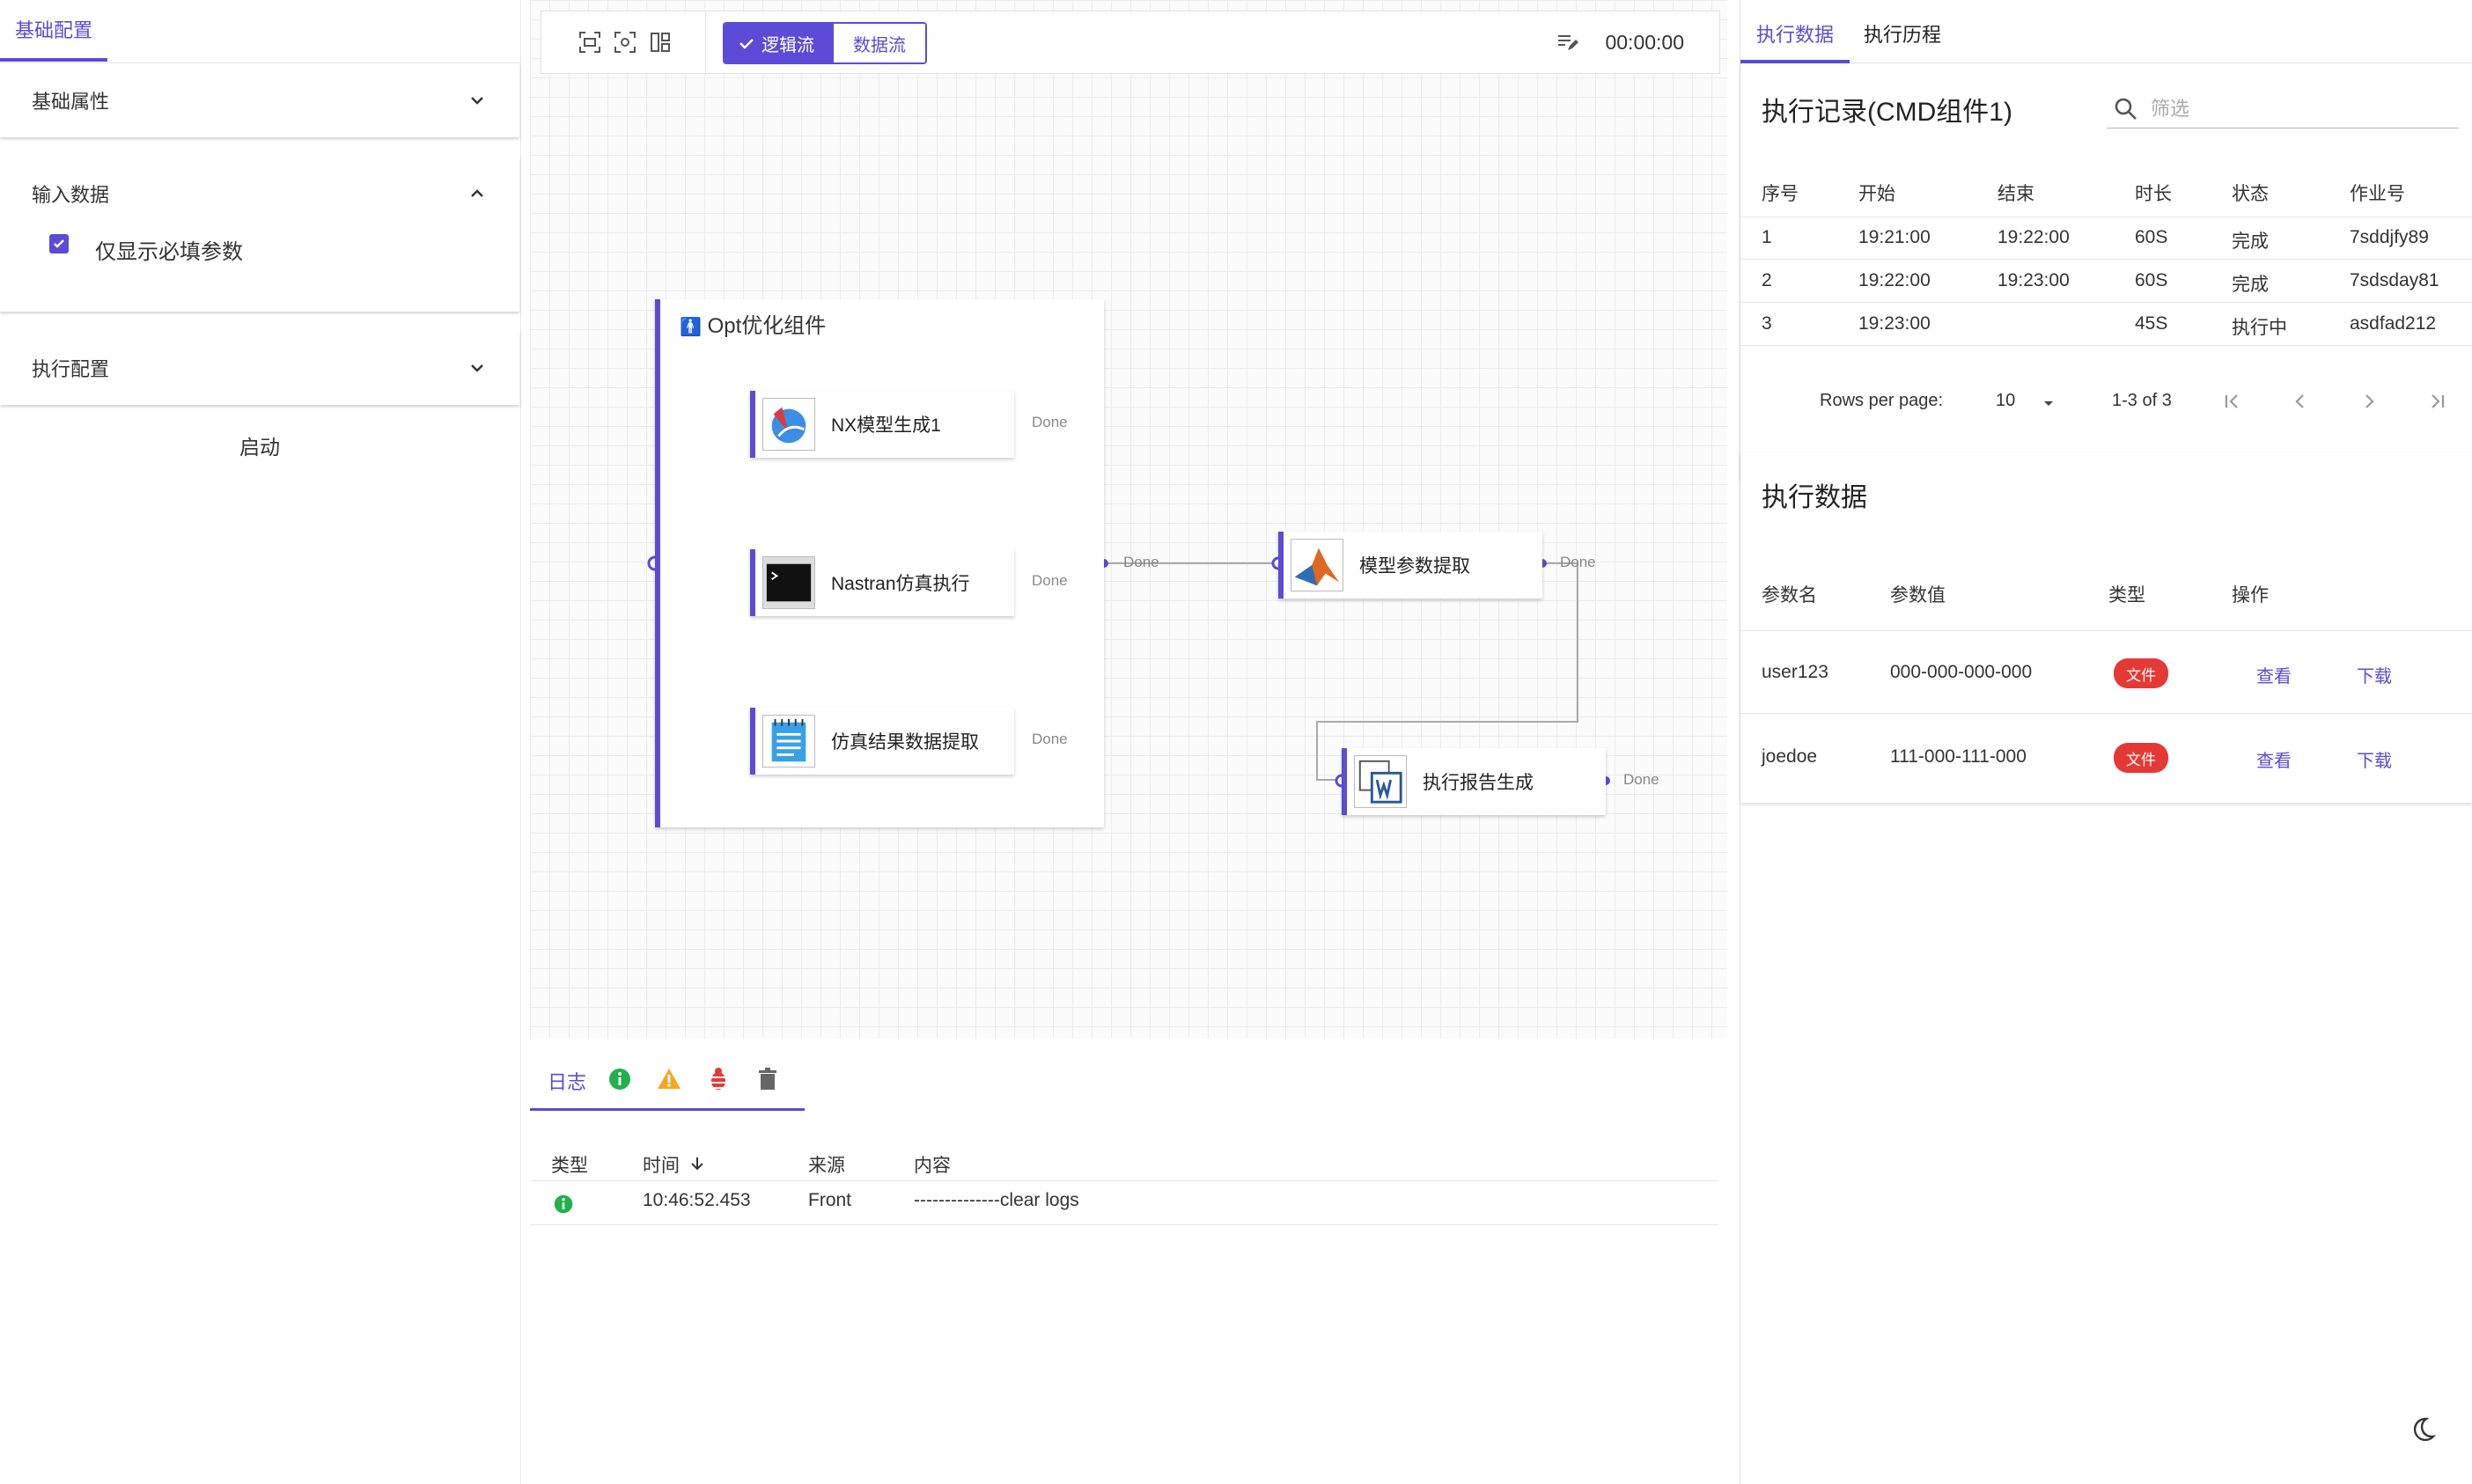 This screenshot has height=1484, width=2472. I want to click on info-filter-icon, so click(619, 1079).